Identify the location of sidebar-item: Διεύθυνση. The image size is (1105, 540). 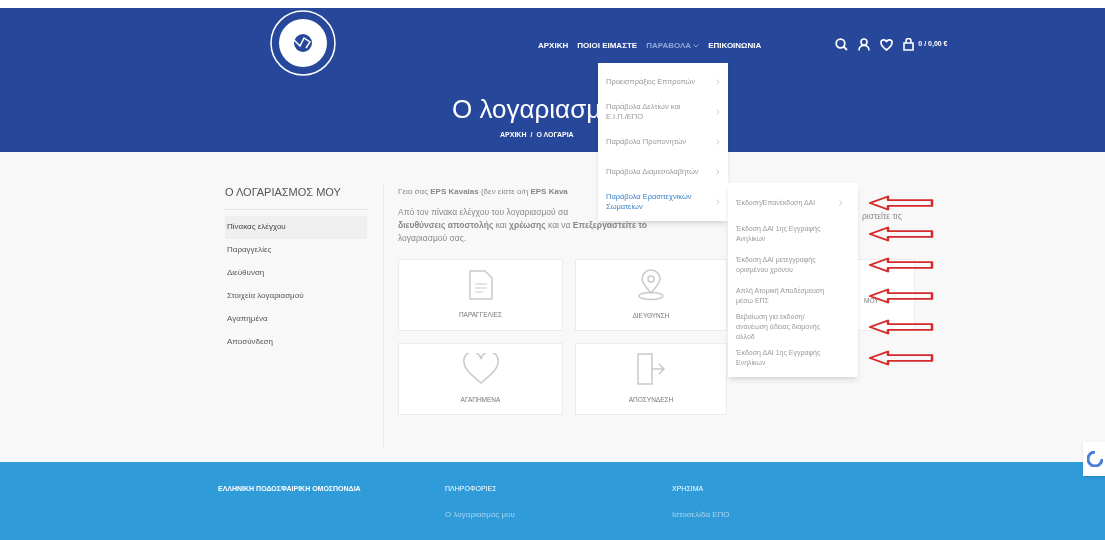
(296, 273).